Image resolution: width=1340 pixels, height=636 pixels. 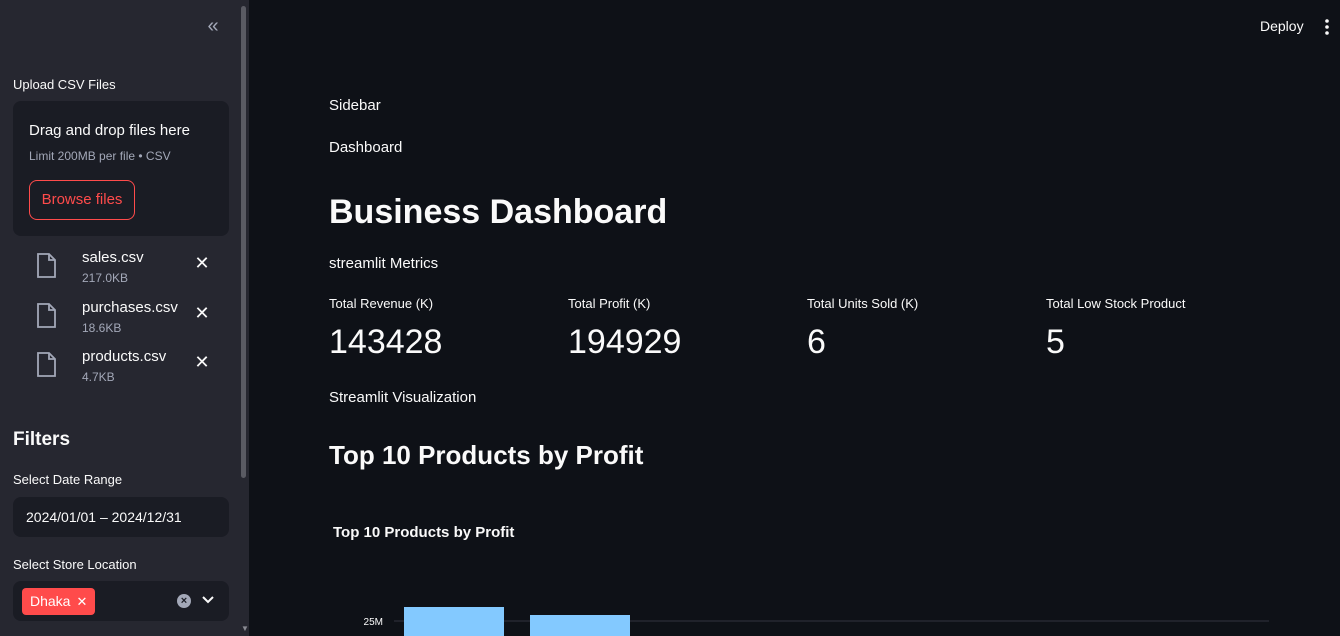 What do you see at coordinates (125, 368) in the screenshot?
I see `uploaded-file-item: products.csv 4.7KB ✕` at bounding box center [125, 368].